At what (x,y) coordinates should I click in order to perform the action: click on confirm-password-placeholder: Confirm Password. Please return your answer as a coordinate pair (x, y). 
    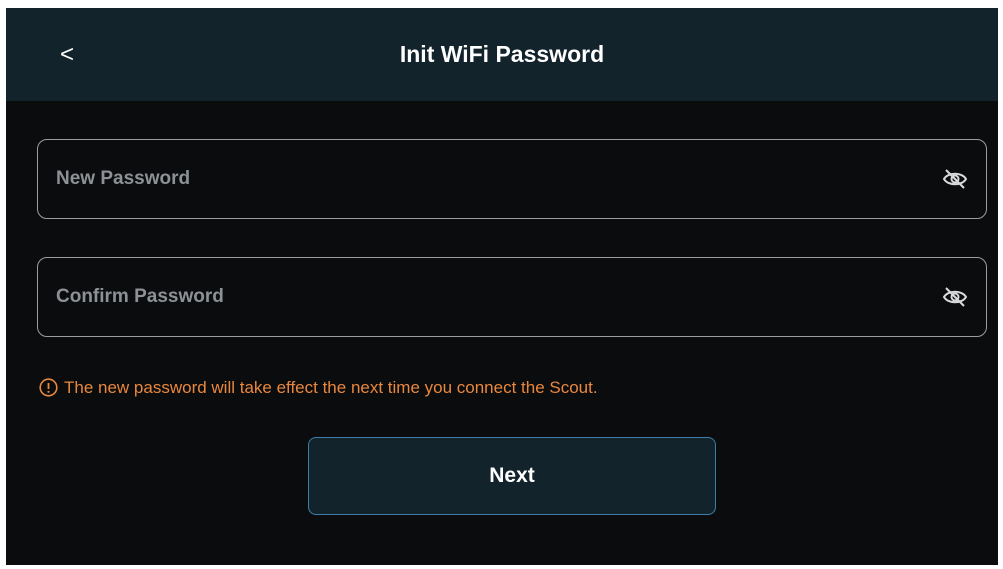
    Looking at the image, I should click on (140, 296).